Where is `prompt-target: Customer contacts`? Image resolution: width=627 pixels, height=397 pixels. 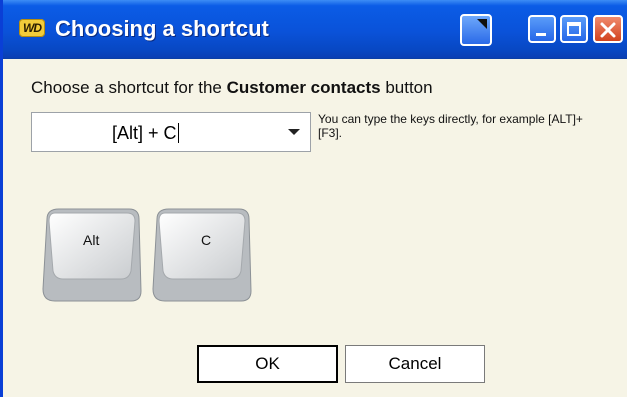 prompt-target: Customer contacts is located at coordinates (303, 87).